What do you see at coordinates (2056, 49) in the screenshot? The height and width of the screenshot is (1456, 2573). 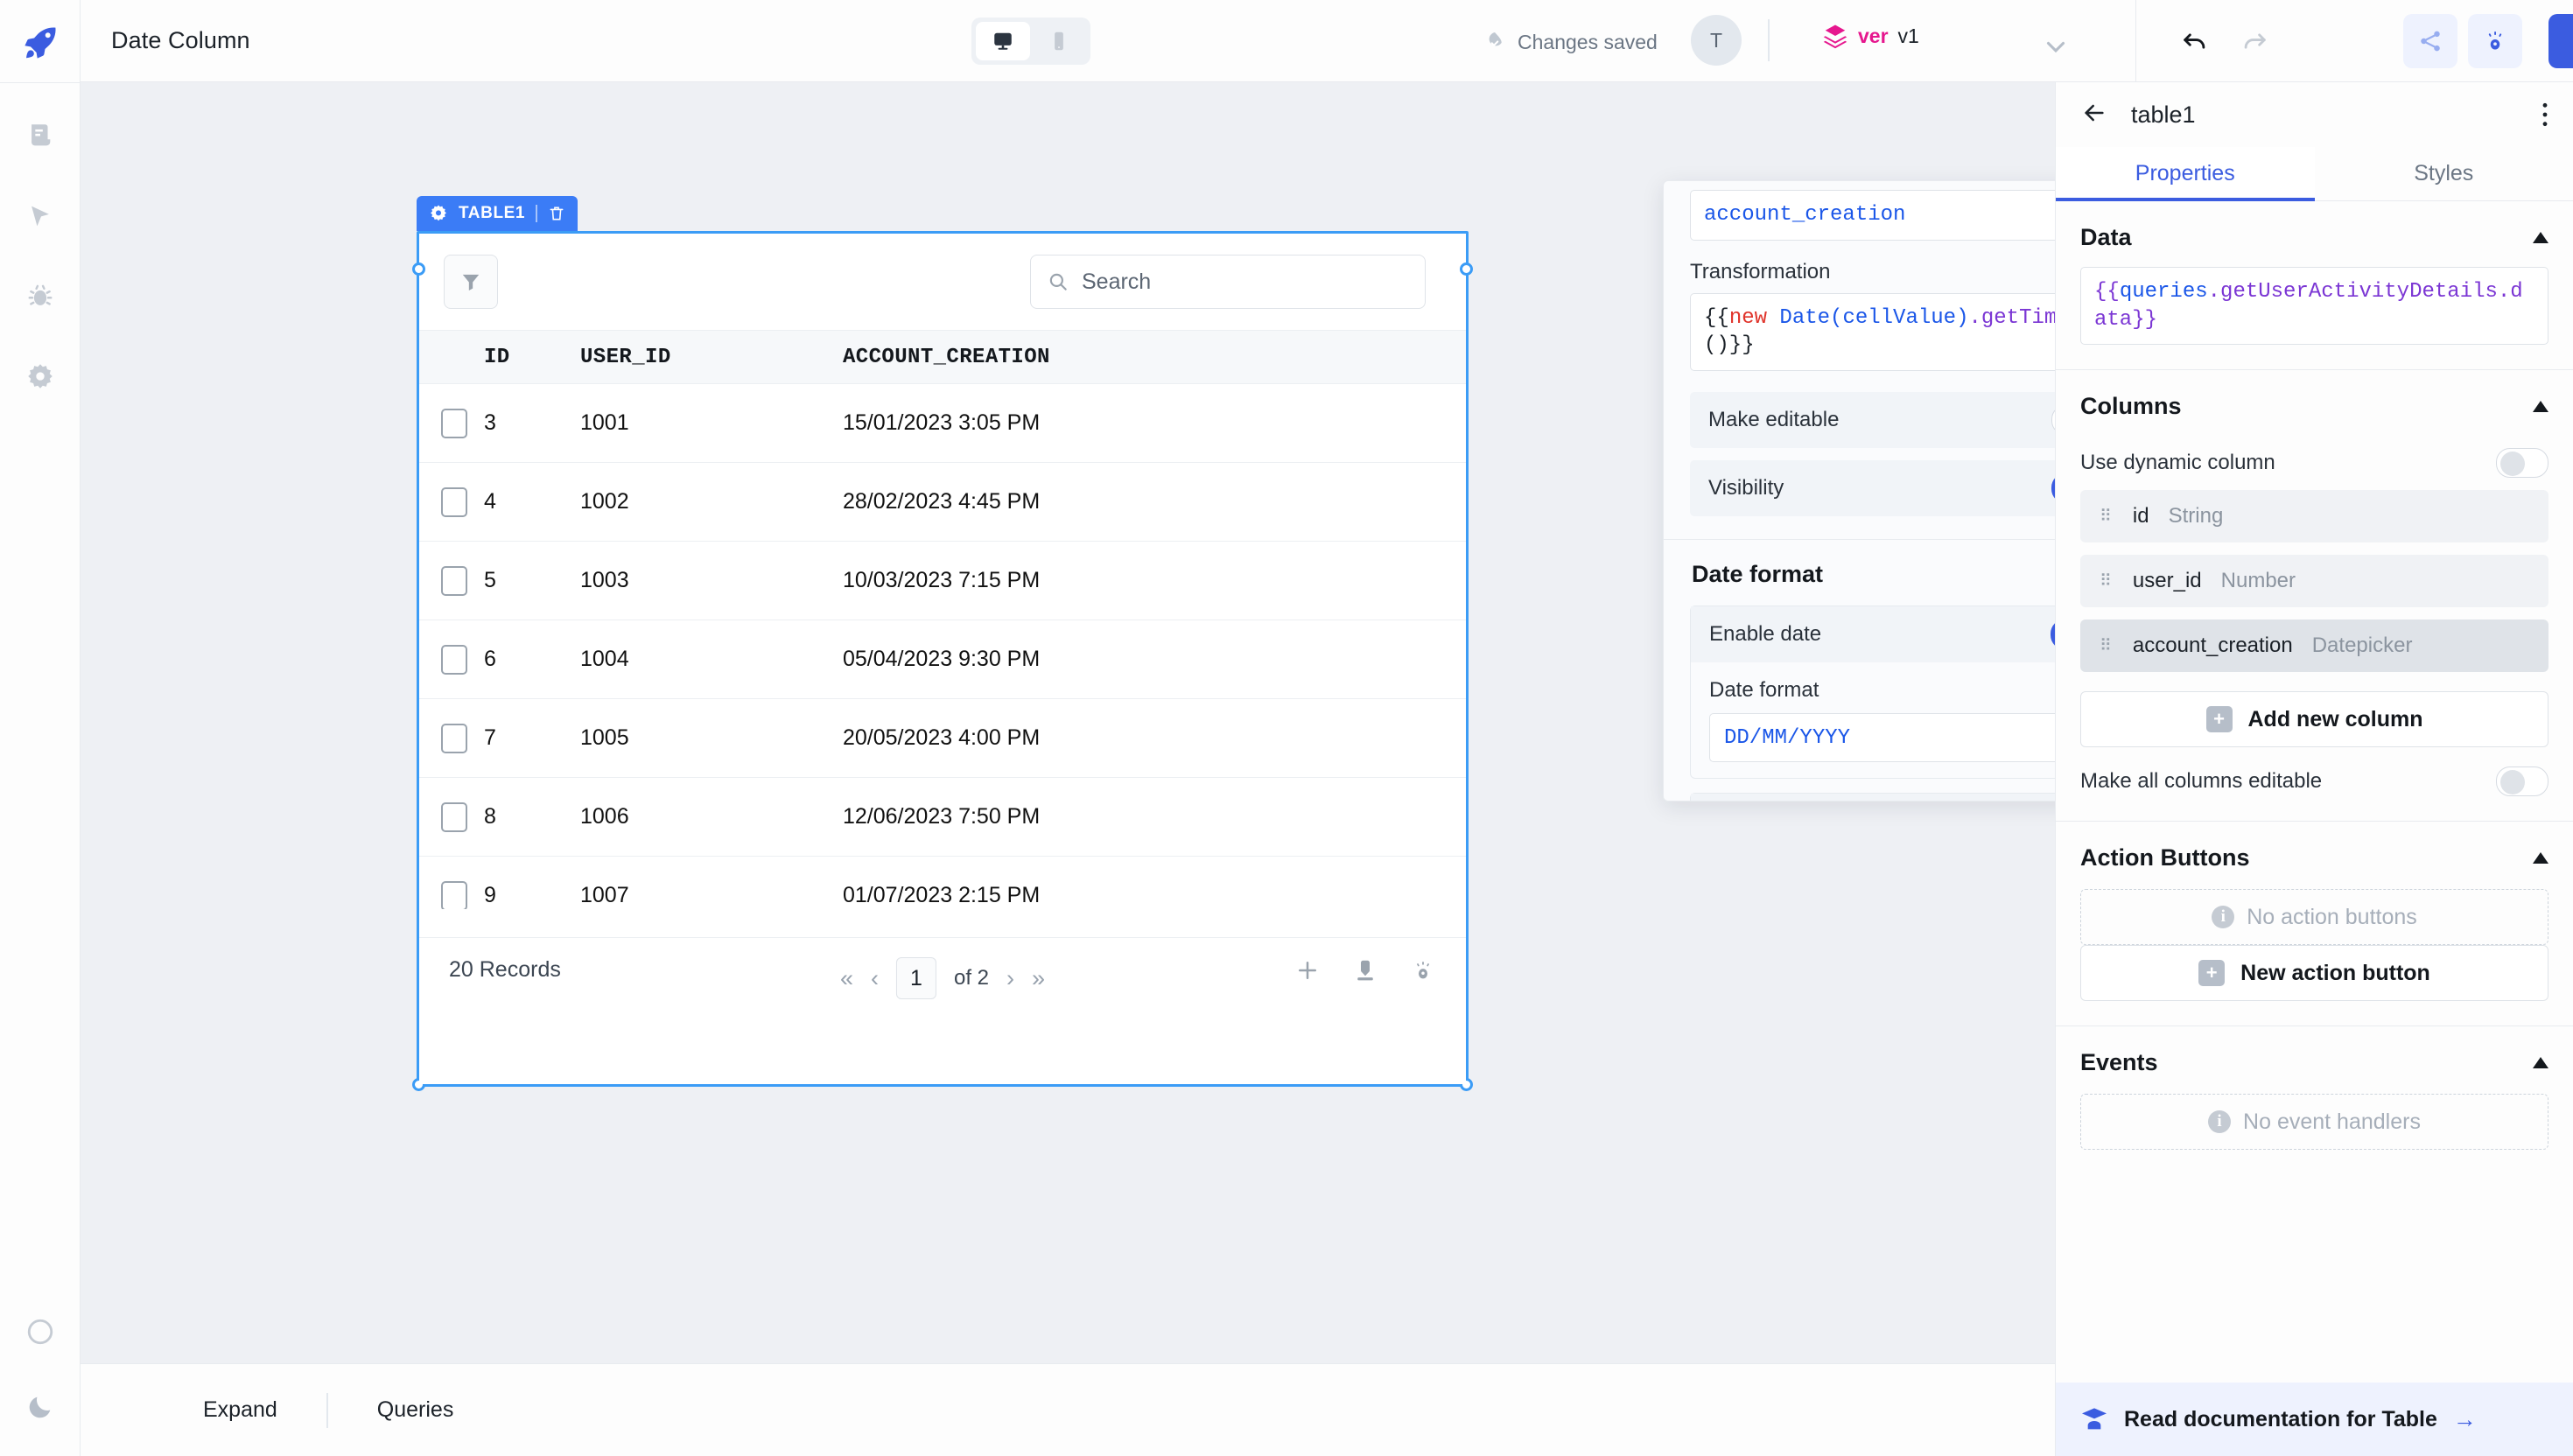 I see `chevron-down-icon` at bounding box center [2056, 49].